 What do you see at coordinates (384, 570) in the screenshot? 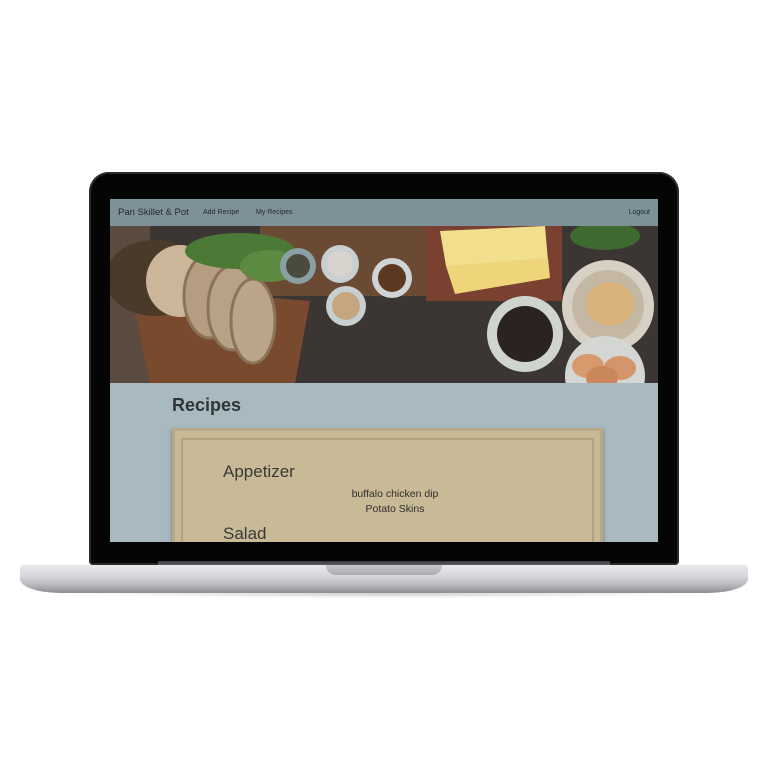
I see `laptop-notch` at bounding box center [384, 570].